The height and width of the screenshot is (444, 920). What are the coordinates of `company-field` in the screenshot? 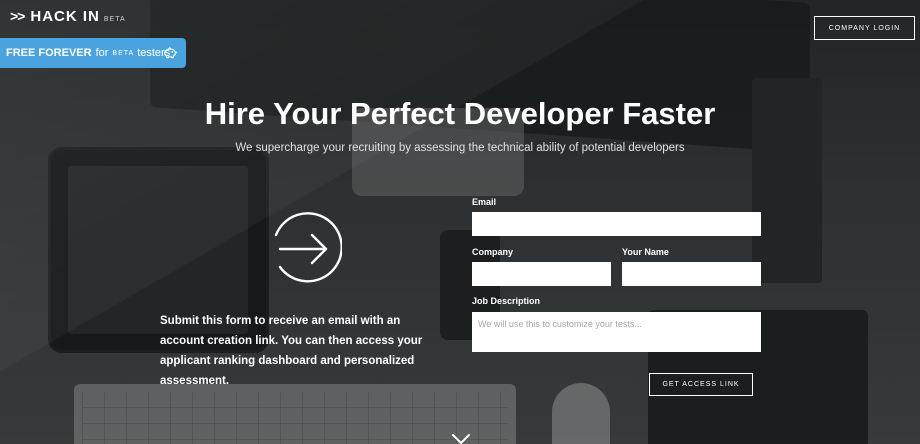 It's located at (541, 274).